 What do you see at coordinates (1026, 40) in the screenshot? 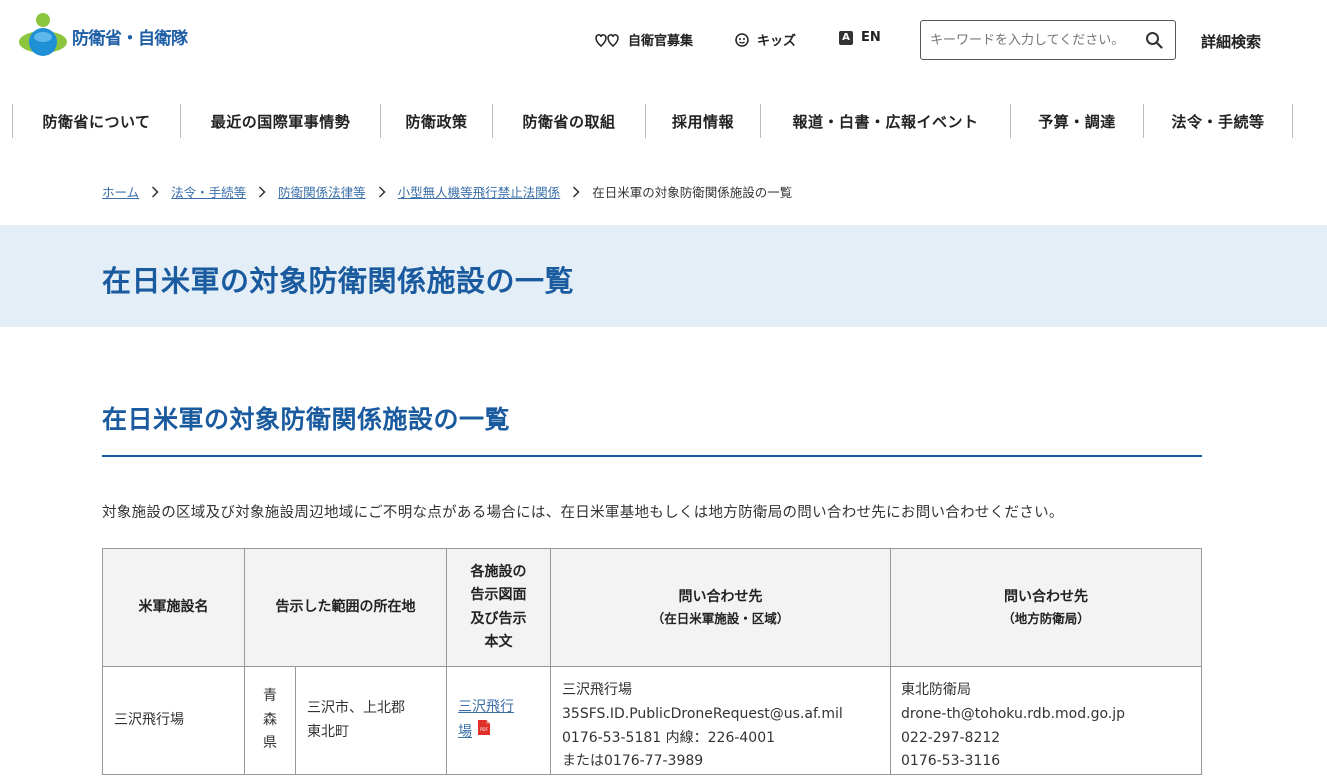
I see `search-input` at bounding box center [1026, 40].